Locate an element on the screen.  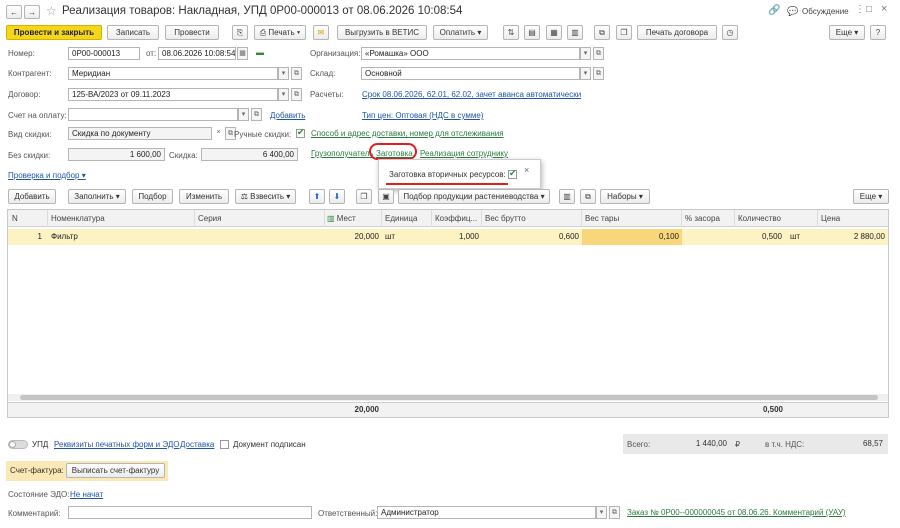
col-places: ▥ Мест is located at coordinates (353, 218).